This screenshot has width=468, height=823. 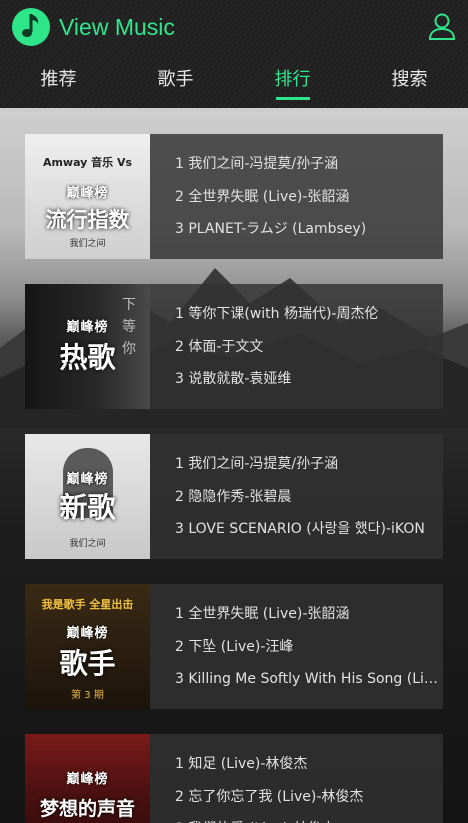 What do you see at coordinates (309, 529) in the screenshot?
I see `song-item: 3 LOVE SCENARIO (사랑을 했다)-iKON` at bounding box center [309, 529].